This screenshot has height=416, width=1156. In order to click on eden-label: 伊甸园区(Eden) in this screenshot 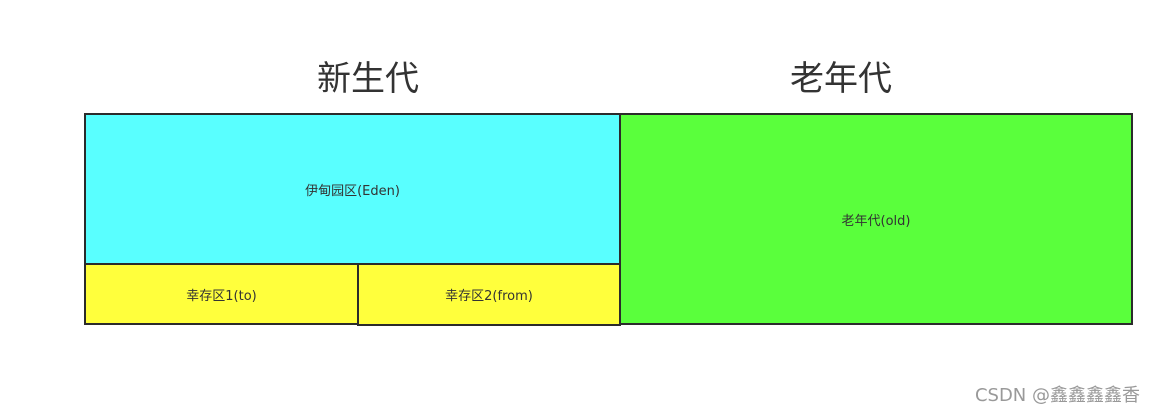, I will do `click(352, 191)`.